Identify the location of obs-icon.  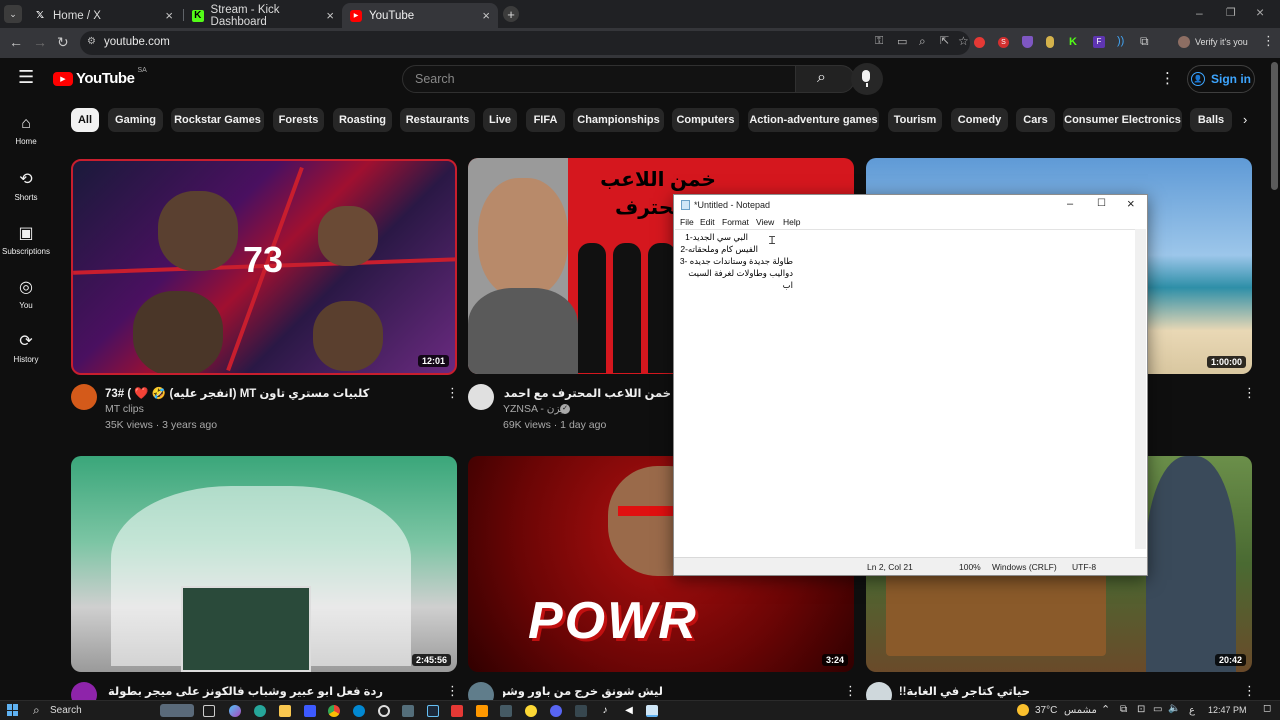
(581, 711).